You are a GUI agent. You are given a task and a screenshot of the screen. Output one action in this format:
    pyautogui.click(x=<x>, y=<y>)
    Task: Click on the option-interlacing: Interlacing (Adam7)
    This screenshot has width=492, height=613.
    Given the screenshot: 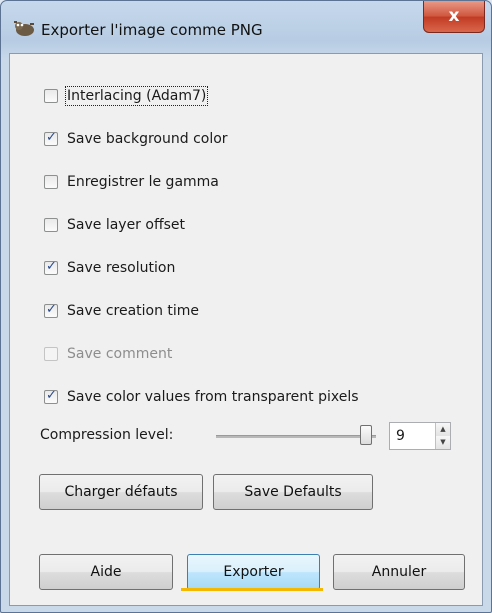 What is the action you would take?
    pyautogui.click(x=126, y=96)
    